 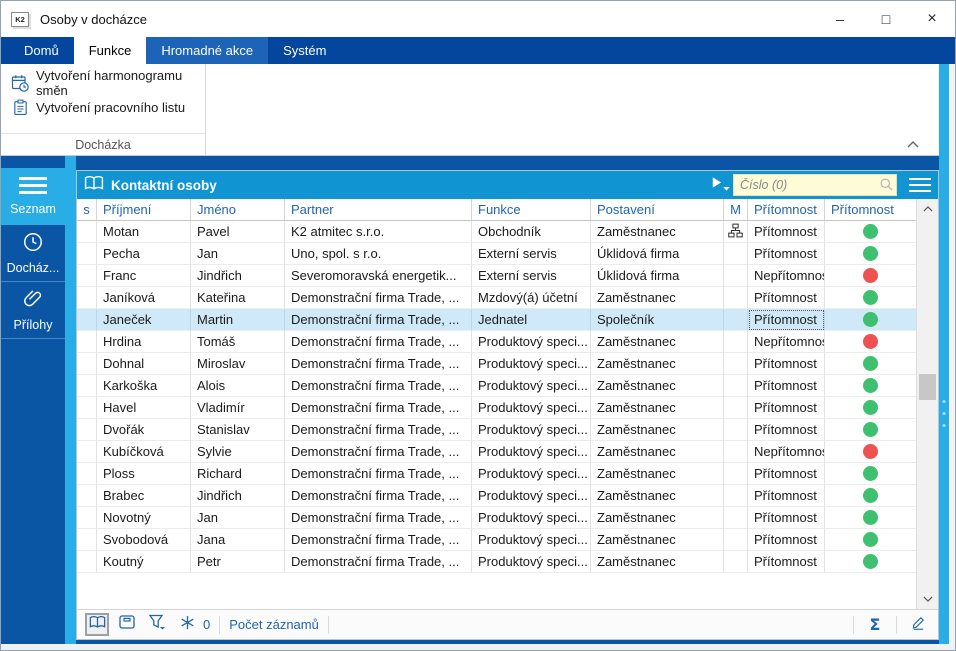 I want to click on tab-funkce: Funkce, so click(x=110, y=50).